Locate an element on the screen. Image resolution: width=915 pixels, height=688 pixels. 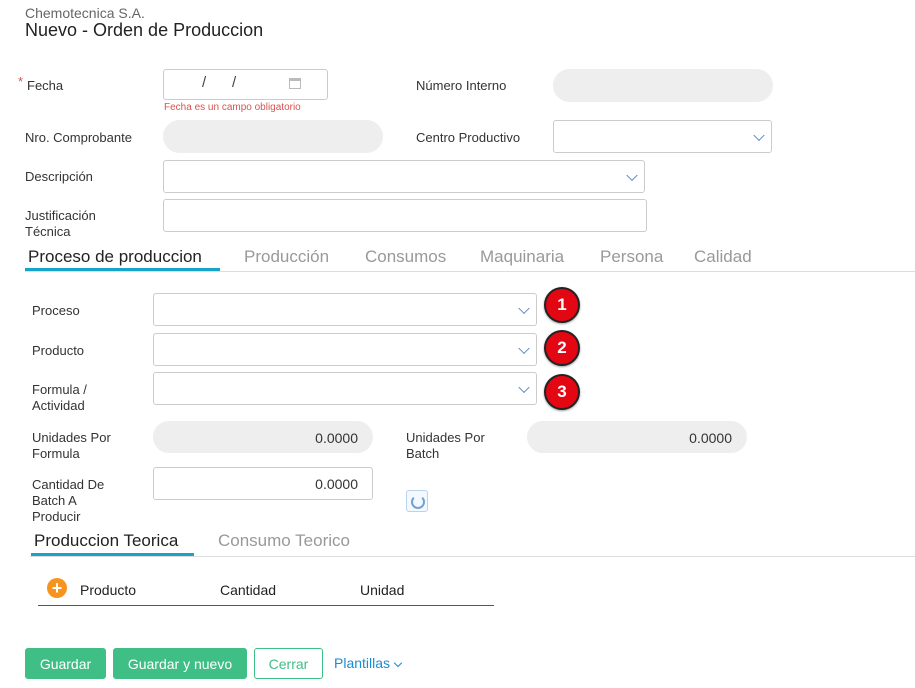
nro-comprobante-field is located at coordinates (273, 136).